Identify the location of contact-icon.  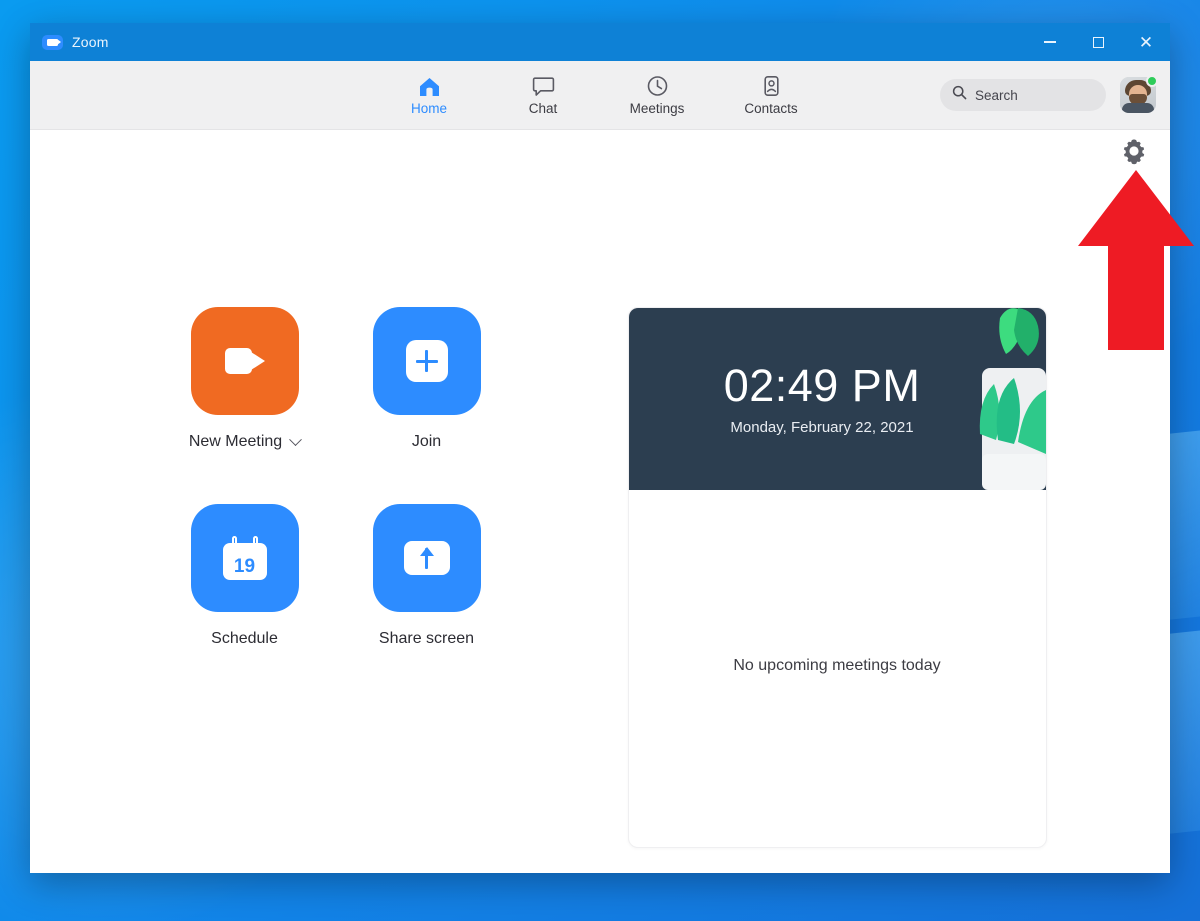
(771, 86).